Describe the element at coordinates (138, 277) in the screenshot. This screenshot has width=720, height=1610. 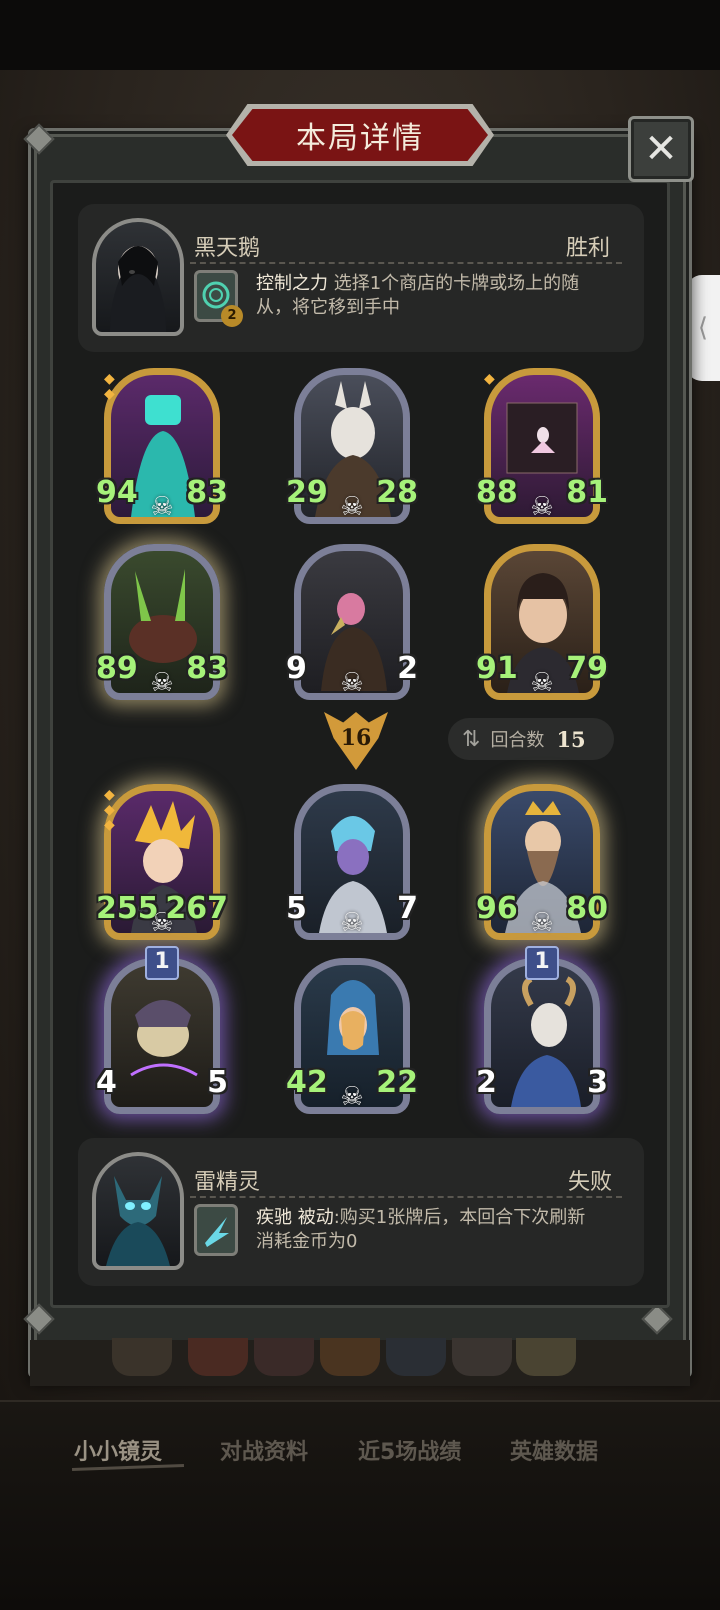
I see `hero-portrait-black-swan` at that location.